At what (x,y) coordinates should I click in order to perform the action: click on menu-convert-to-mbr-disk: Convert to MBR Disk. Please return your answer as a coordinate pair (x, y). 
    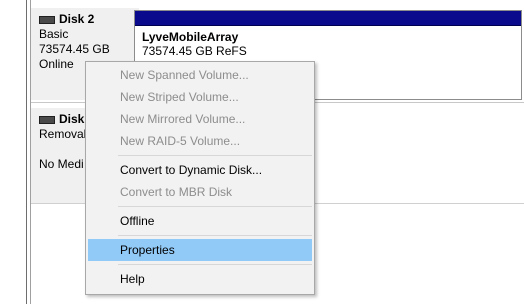
    Looking at the image, I should click on (200, 192).